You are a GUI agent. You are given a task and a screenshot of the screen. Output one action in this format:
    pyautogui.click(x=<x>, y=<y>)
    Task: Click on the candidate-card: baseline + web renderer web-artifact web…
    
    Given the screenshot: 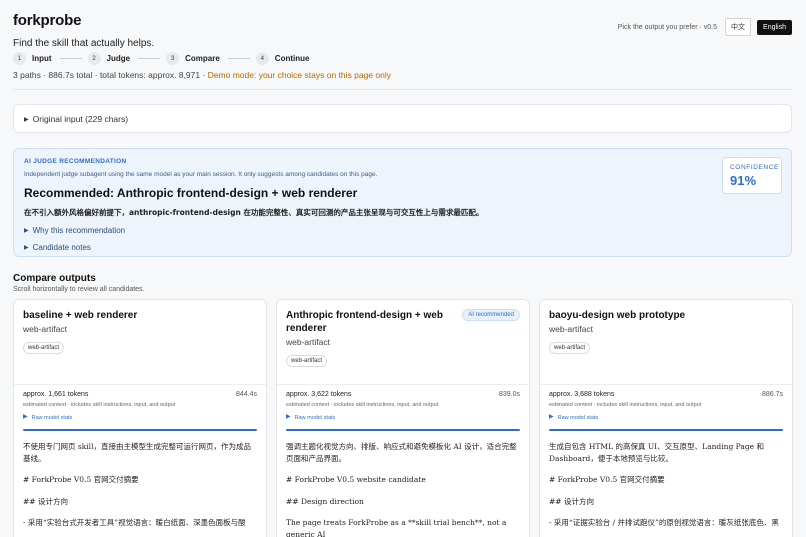 What is the action you would take?
    pyautogui.click(x=140, y=418)
    